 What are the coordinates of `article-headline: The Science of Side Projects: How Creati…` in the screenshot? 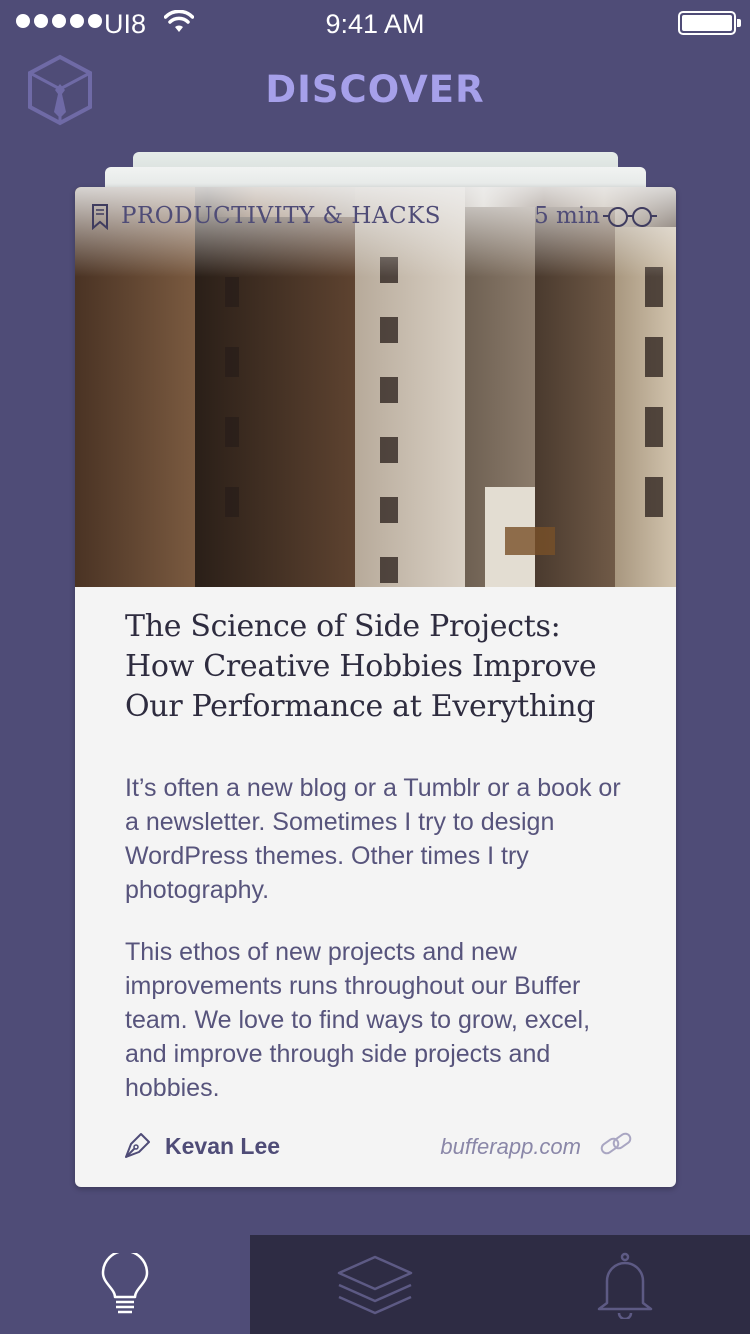 It's located at (380, 667).